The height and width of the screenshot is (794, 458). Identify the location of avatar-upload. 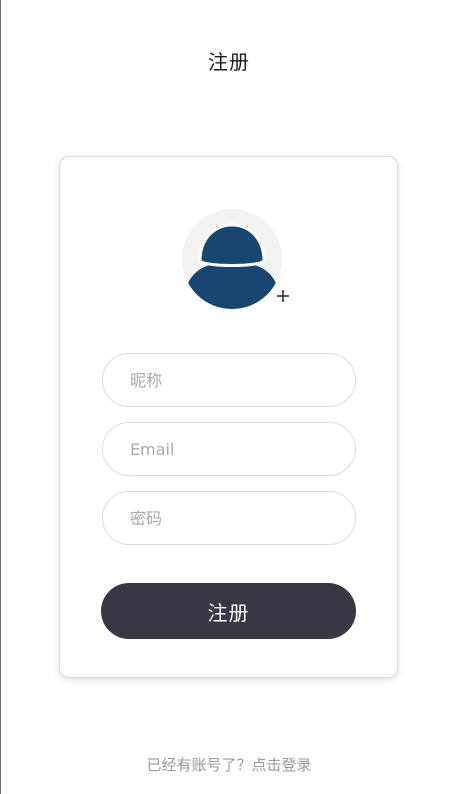
(235, 259).